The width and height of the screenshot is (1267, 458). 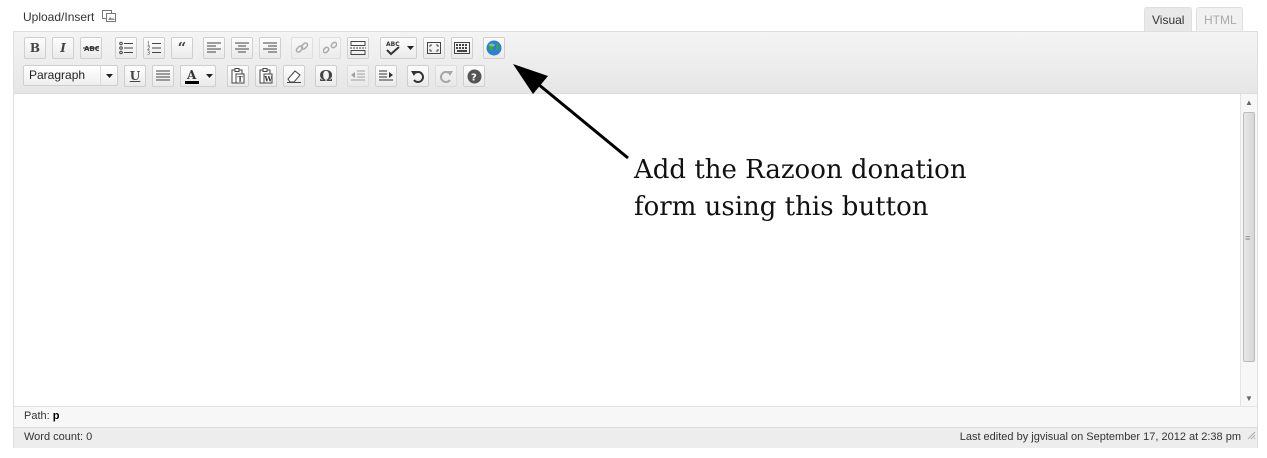 What do you see at coordinates (800, 170) in the screenshot?
I see `annotation-line-1: Add the Razoon donation` at bounding box center [800, 170].